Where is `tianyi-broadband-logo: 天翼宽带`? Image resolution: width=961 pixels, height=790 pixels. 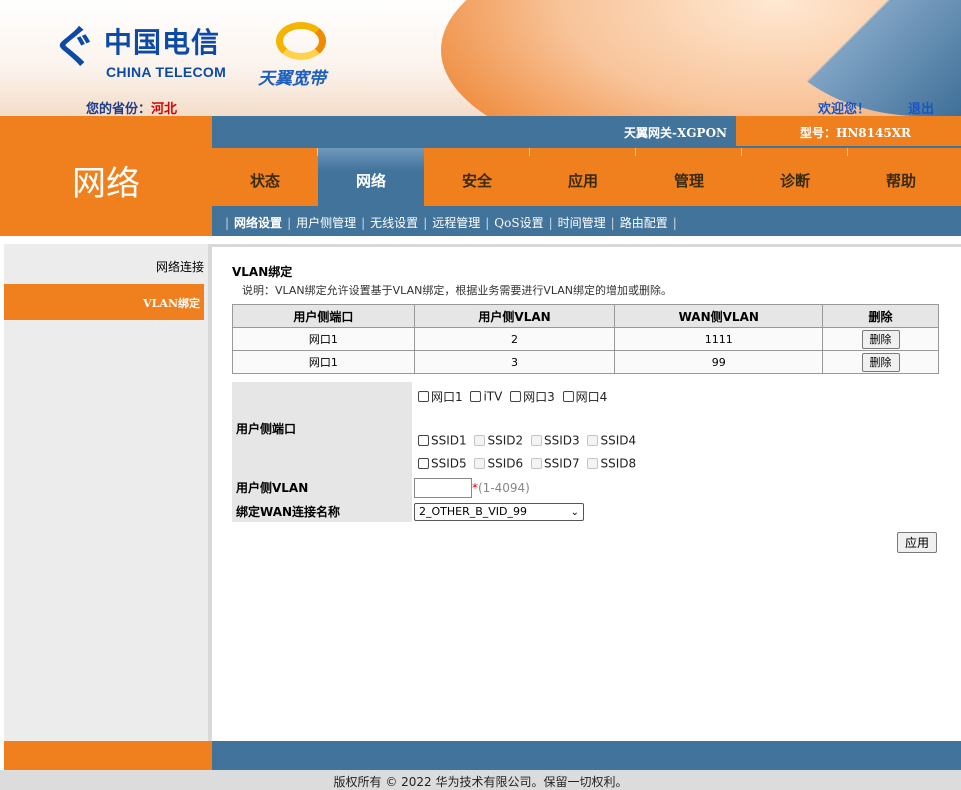
tianyi-broadband-logo: 天翼宽带 is located at coordinates (303, 53).